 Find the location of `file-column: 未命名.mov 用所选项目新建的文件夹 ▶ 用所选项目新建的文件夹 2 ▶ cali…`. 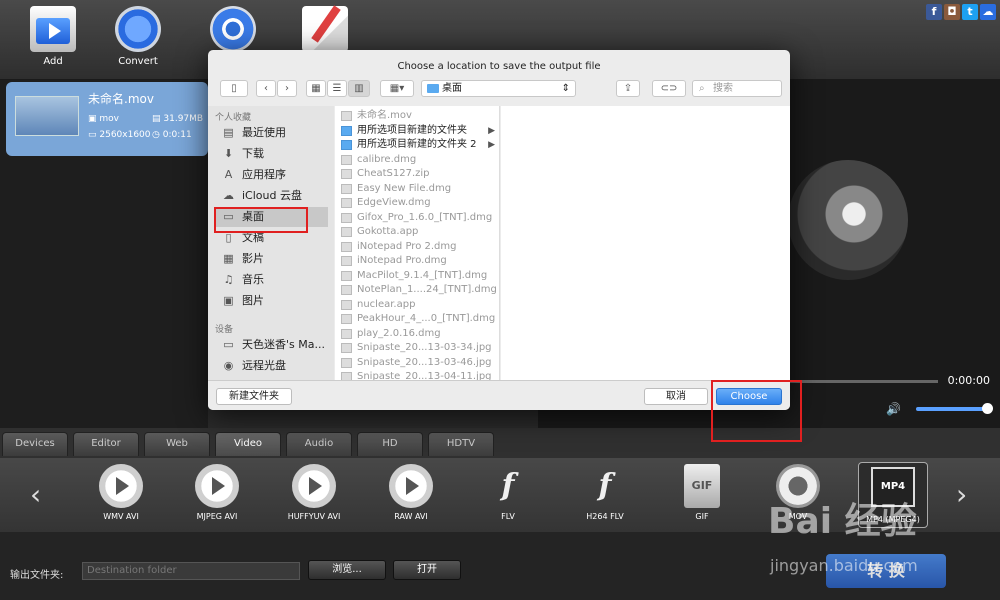

file-column: 未命名.mov 用所选项目新建的文件夹 ▶ 用所选项目新建的文件夹 2 ▶ cali… is located at coordinates (417, 243).